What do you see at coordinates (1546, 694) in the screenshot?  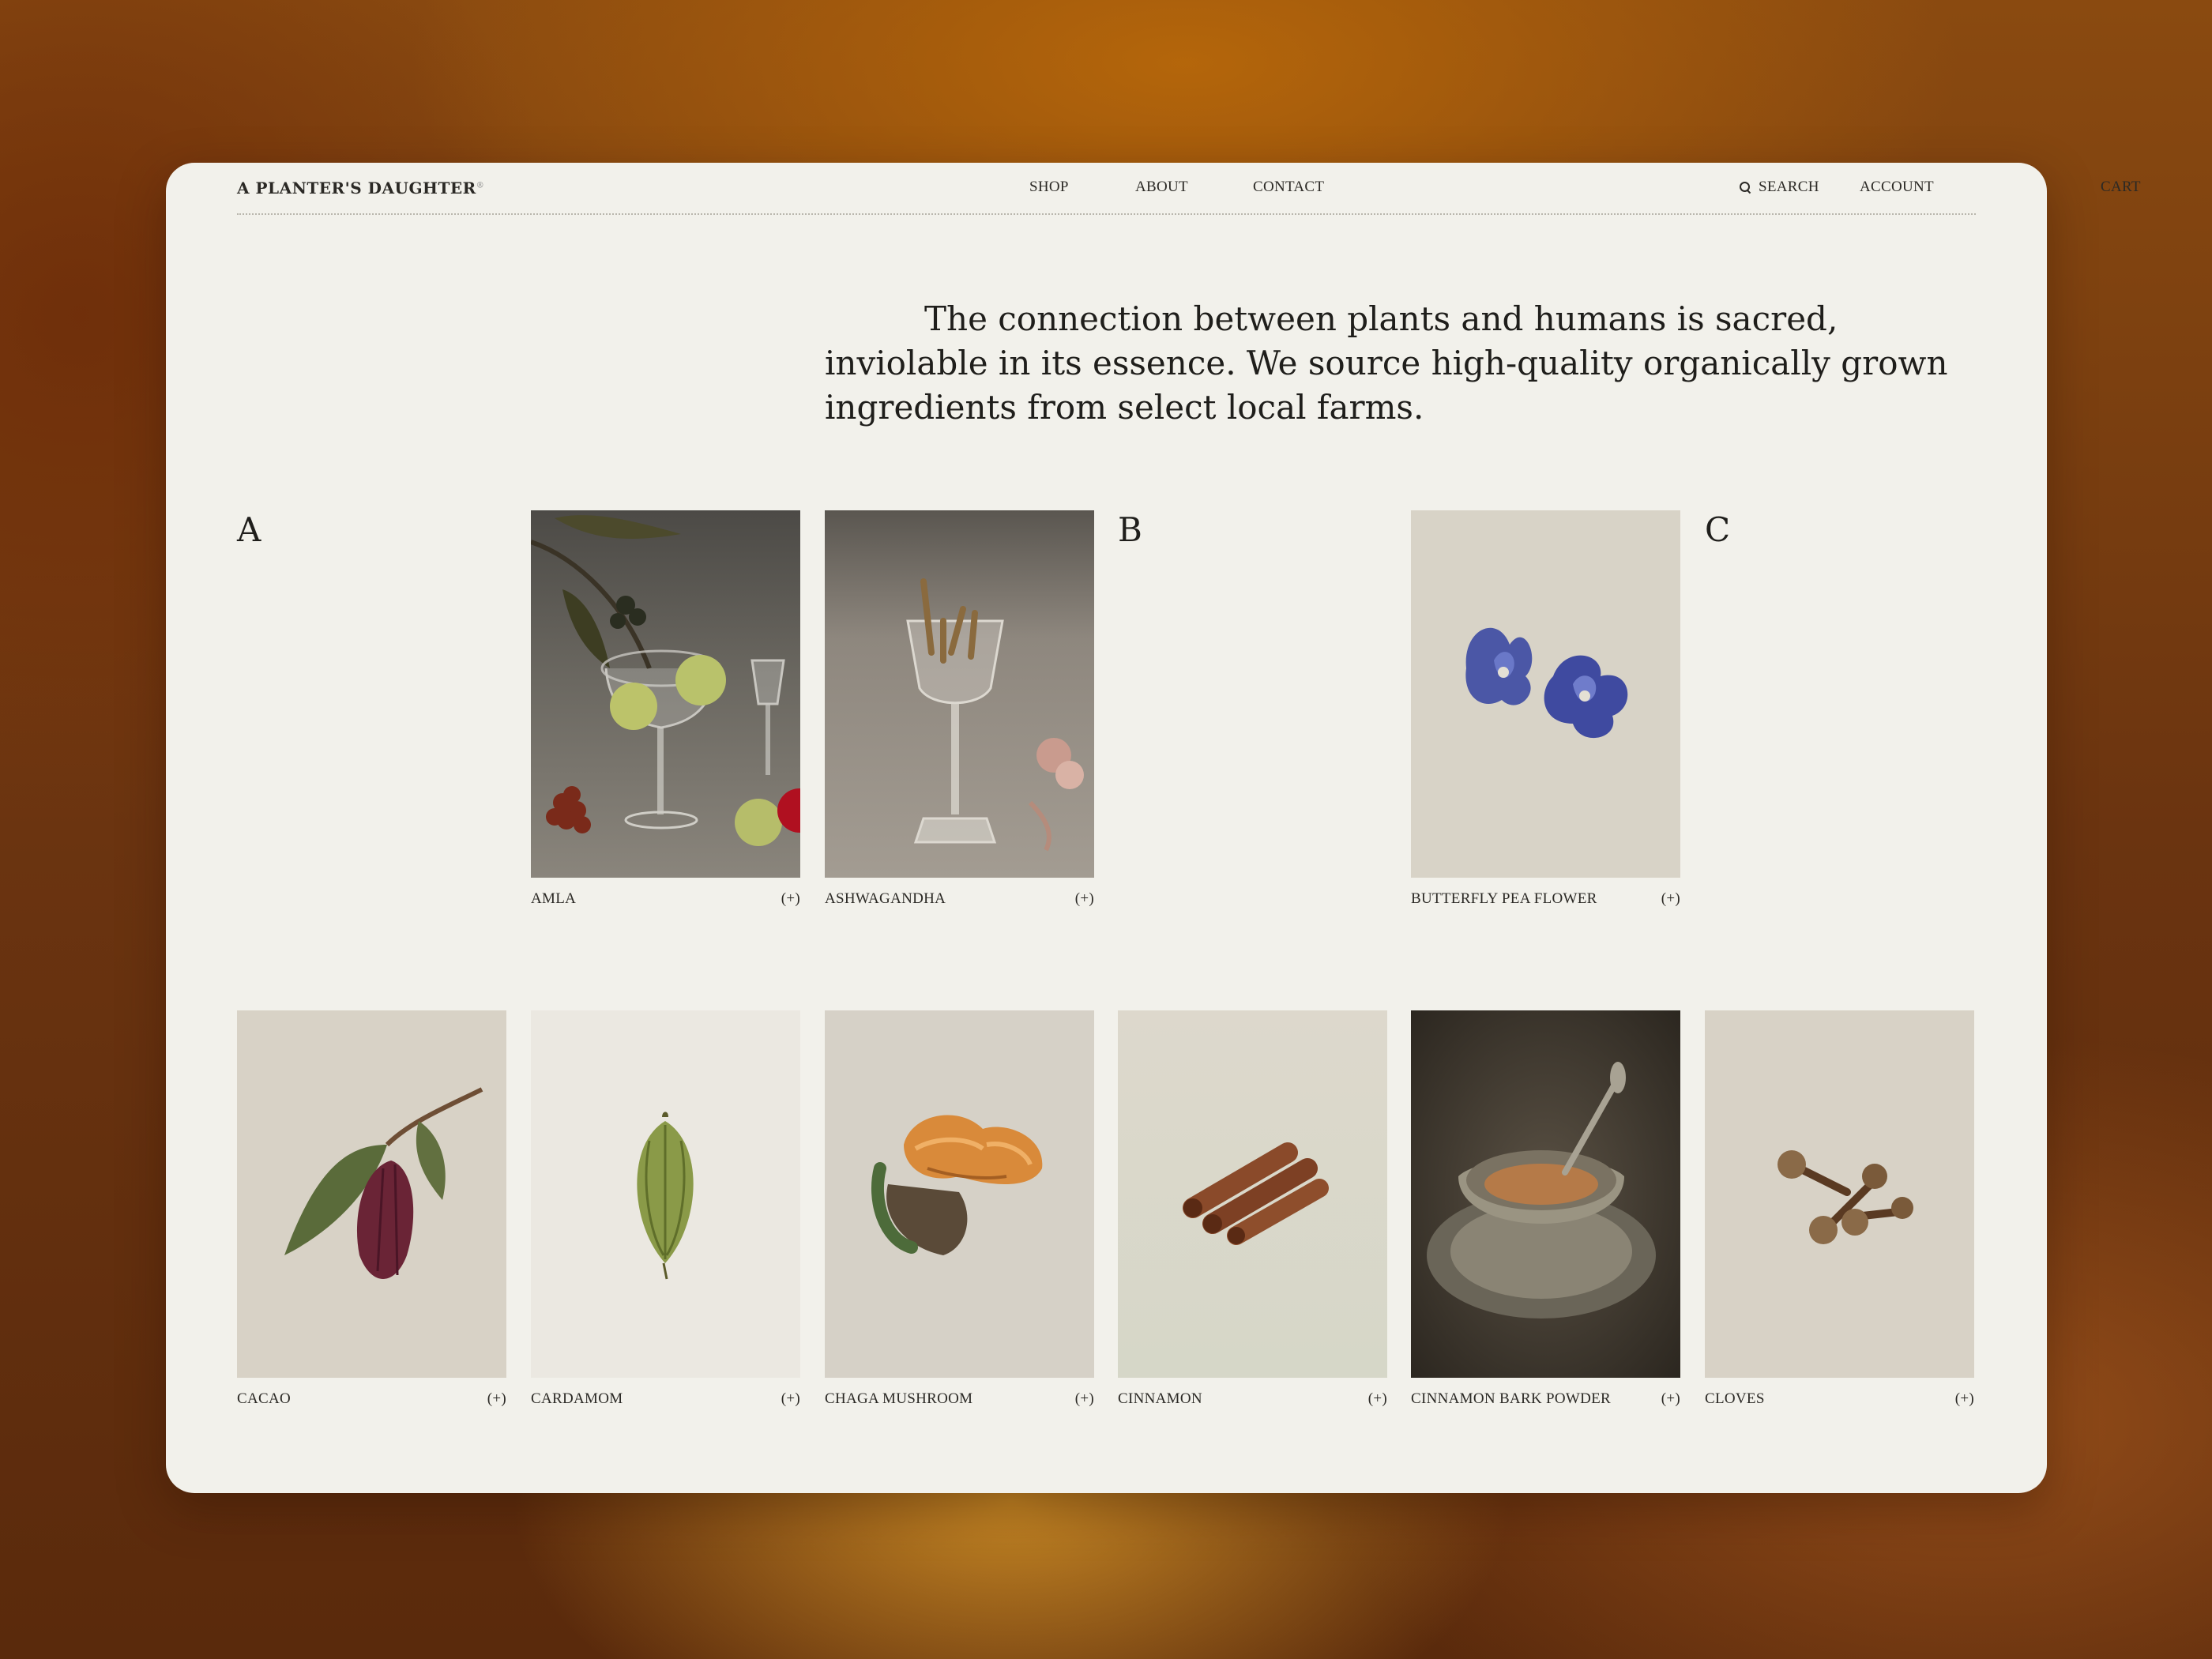 I see `butterfly-pea-flower-image` at bounding box center [1546, 694].